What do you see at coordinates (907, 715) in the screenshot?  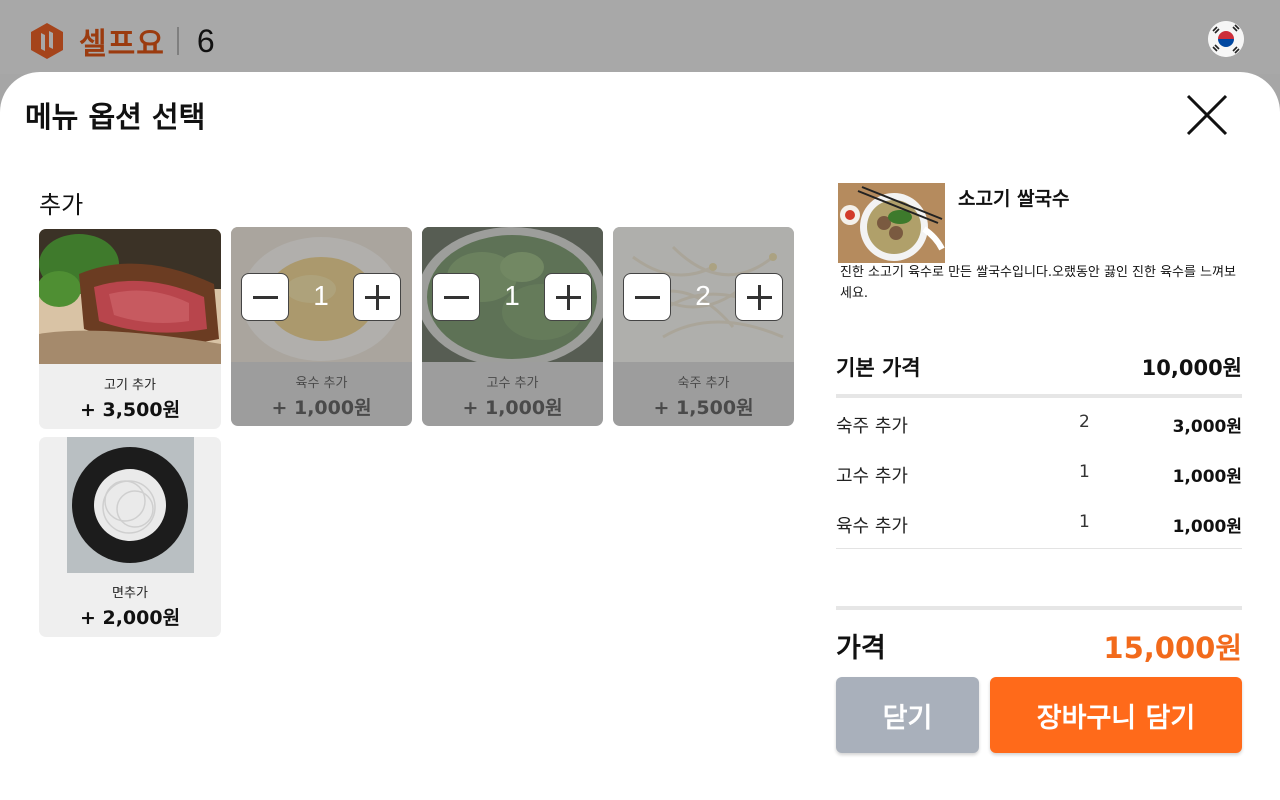 I see `close-button: 닫기` at bounding box center [907, 715].